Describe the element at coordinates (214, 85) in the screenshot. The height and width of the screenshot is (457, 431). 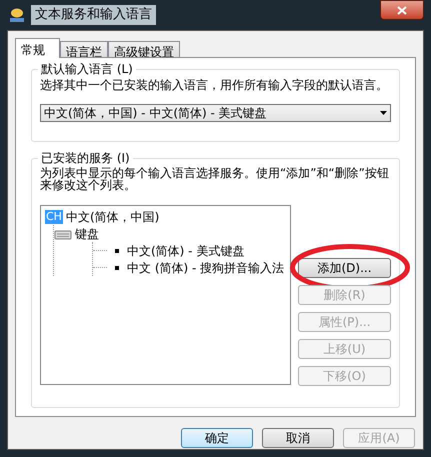
I see `description-text: 选择其中一个已安装的输入语言，用作所有输入字段的默认语言。` at that location.